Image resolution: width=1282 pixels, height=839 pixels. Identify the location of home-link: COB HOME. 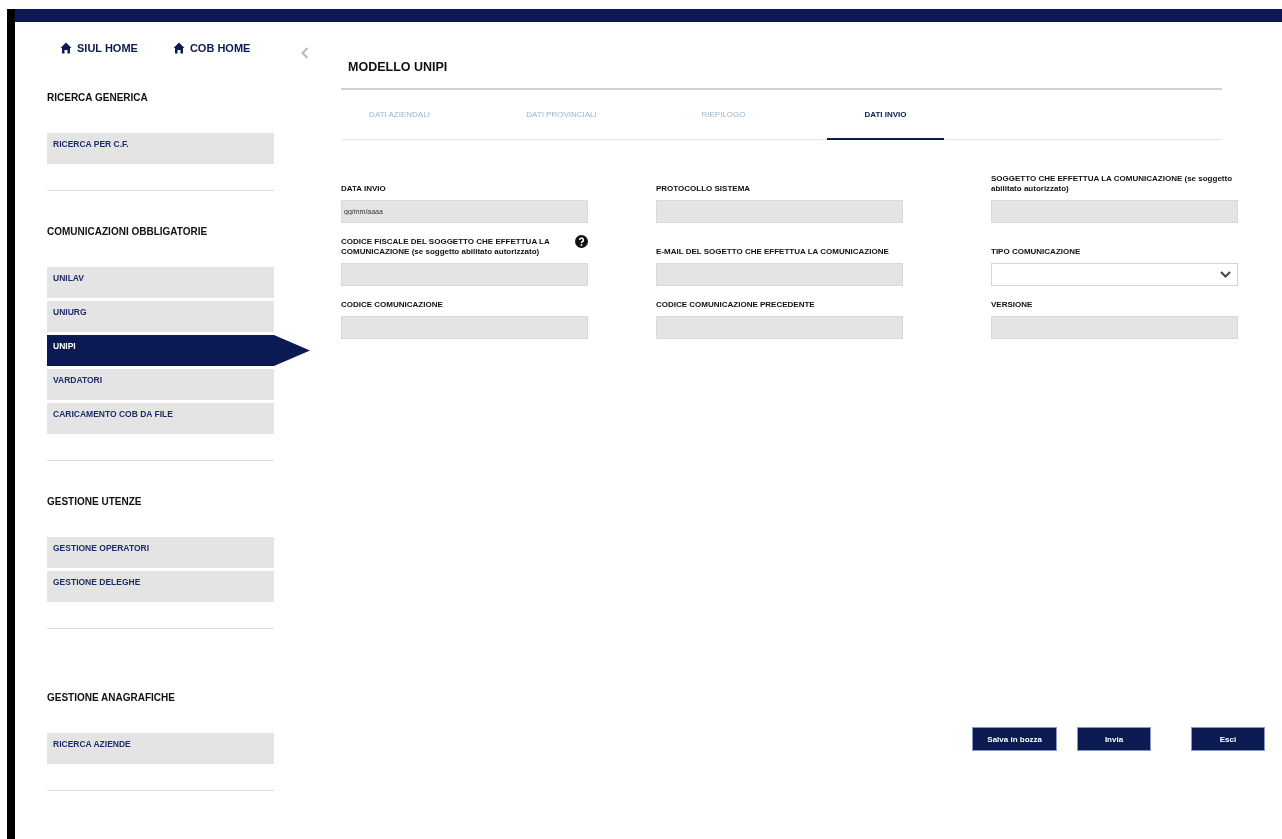
(211, 48).